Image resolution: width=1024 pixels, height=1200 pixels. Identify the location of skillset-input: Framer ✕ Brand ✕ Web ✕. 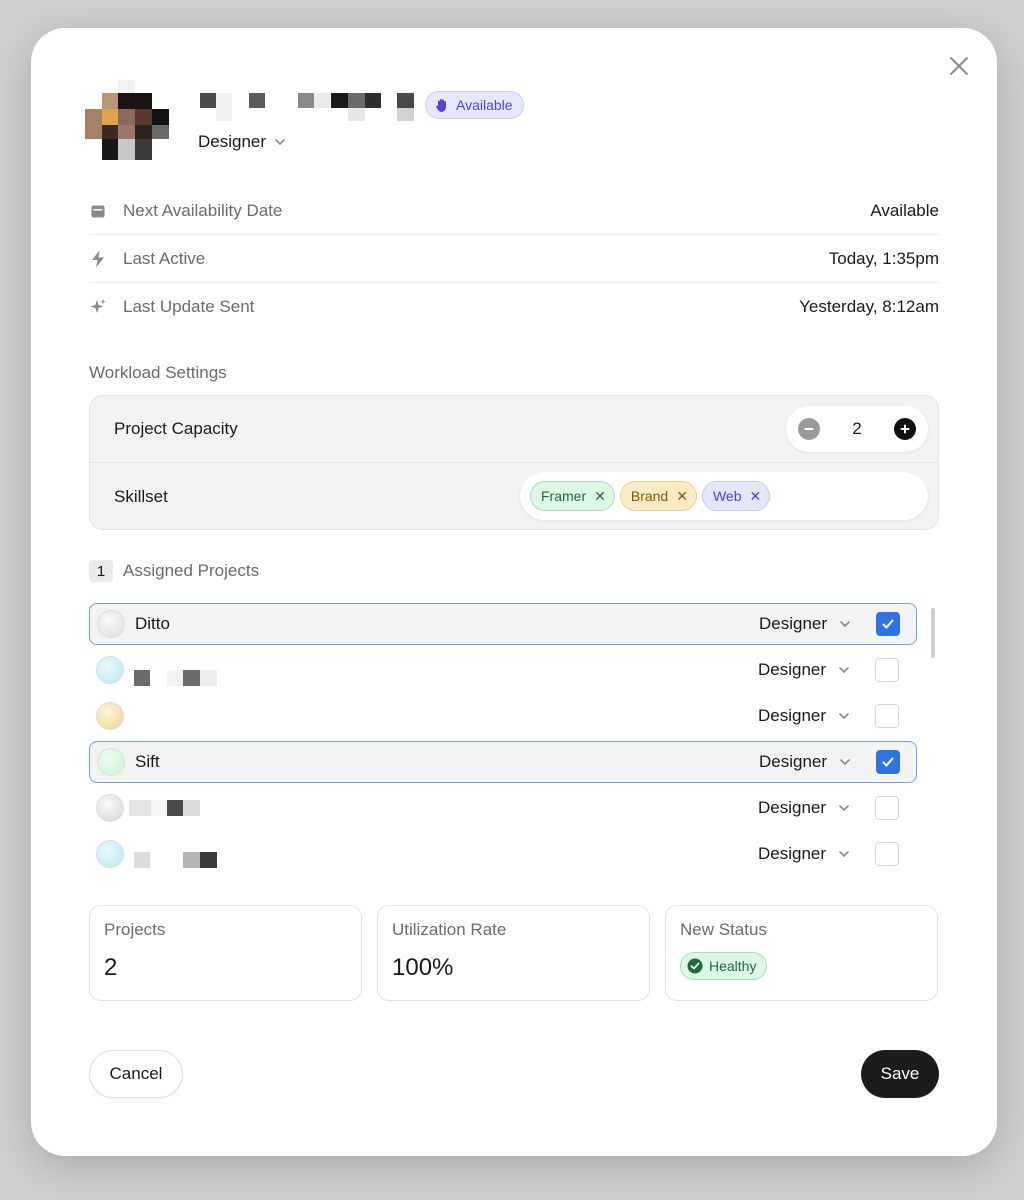
(724, 496).